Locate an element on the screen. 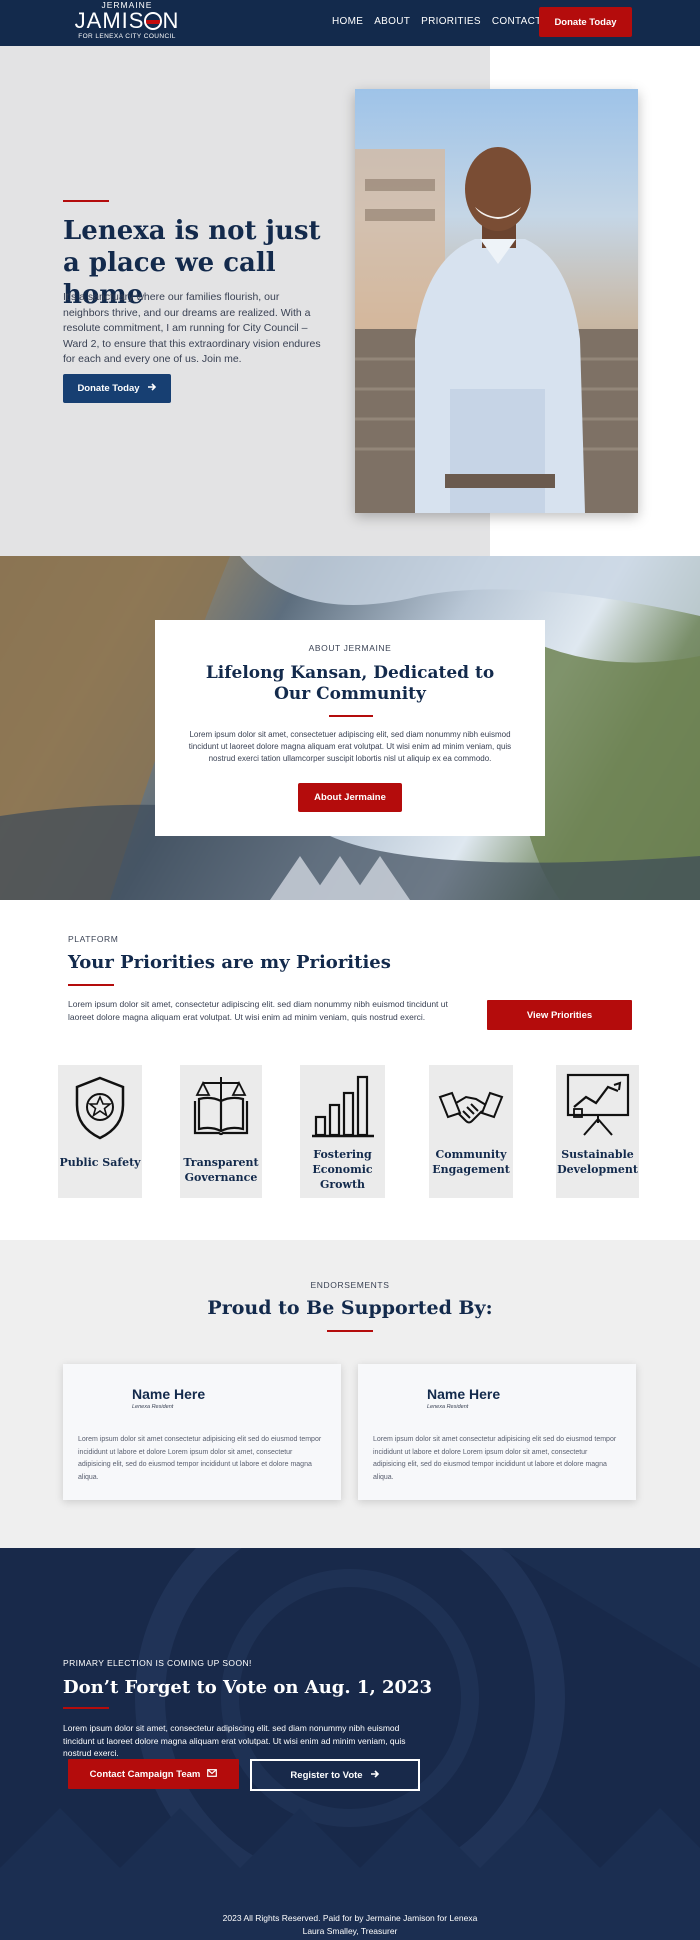  priority-label: Public Safety is located at coordinates (100, 1162).